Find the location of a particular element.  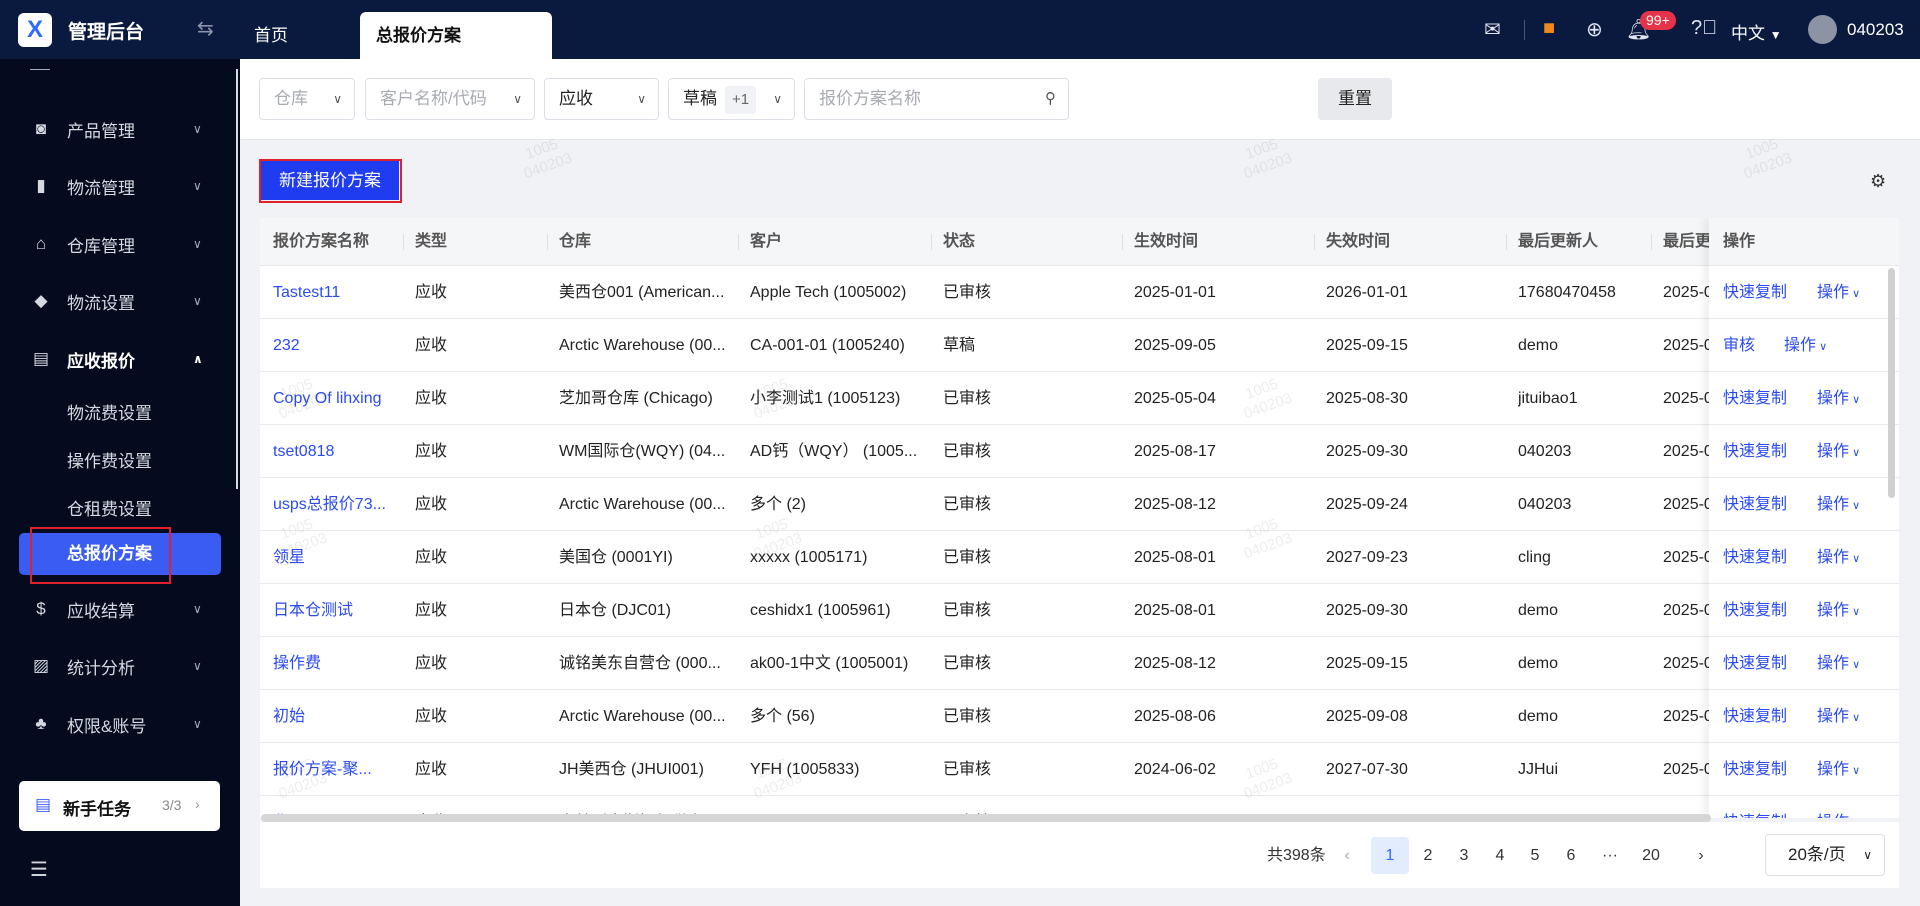

plan-name-link: 232 is located at coordinates (340, 345).